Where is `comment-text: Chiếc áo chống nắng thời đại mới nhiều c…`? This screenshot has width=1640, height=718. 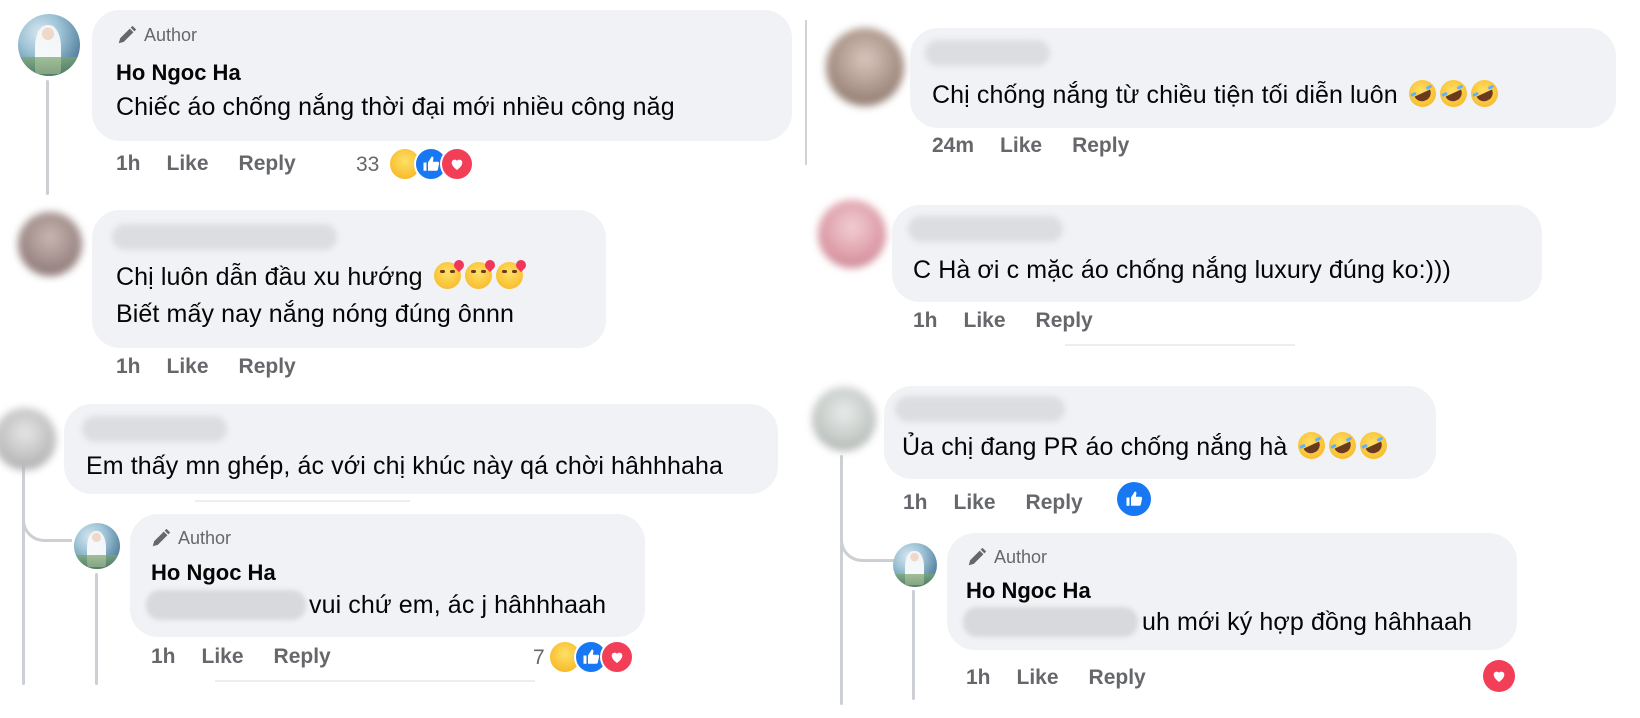 comment-text: Chiếc áo chống nắng thời đại mới nhiều c… is located at coordinates (395, 107).